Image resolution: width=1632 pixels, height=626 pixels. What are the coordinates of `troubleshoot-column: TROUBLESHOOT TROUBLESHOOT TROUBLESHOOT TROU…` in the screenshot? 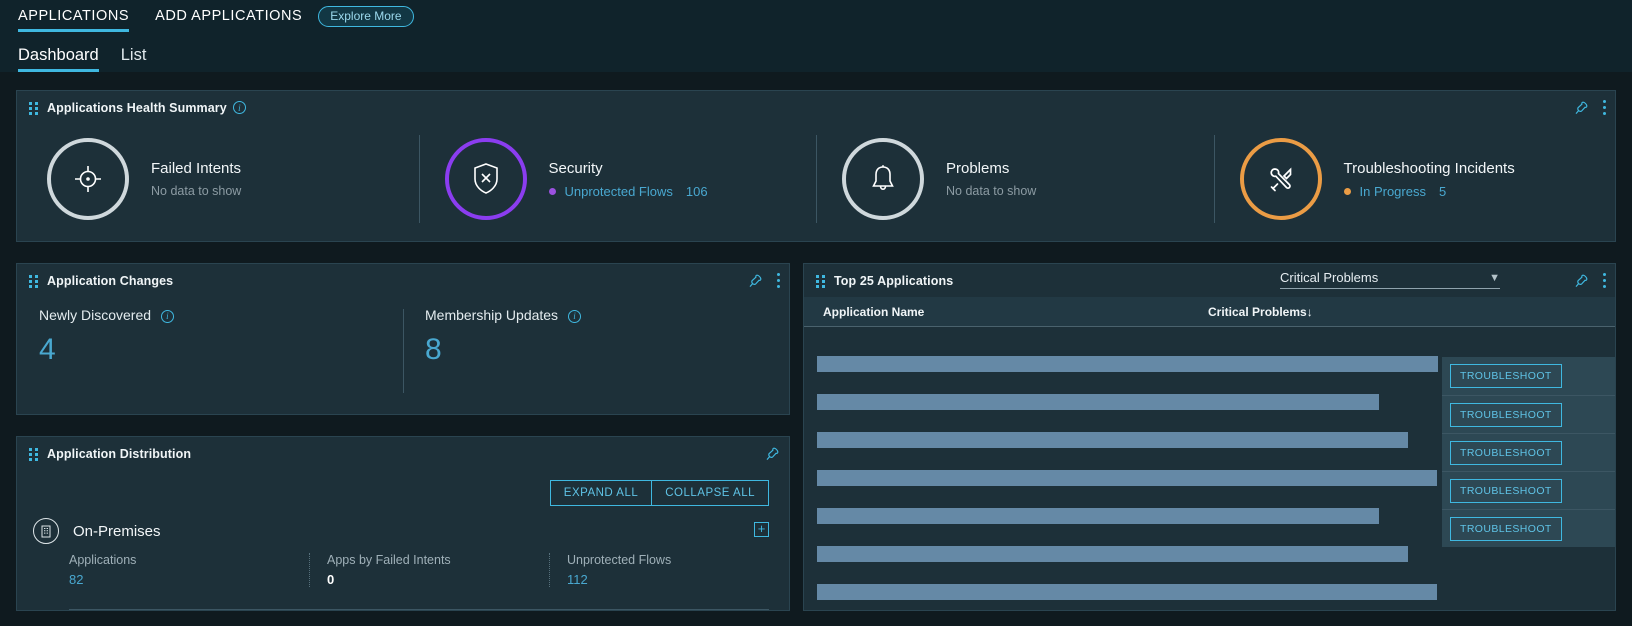 It's located at (1528, 452).